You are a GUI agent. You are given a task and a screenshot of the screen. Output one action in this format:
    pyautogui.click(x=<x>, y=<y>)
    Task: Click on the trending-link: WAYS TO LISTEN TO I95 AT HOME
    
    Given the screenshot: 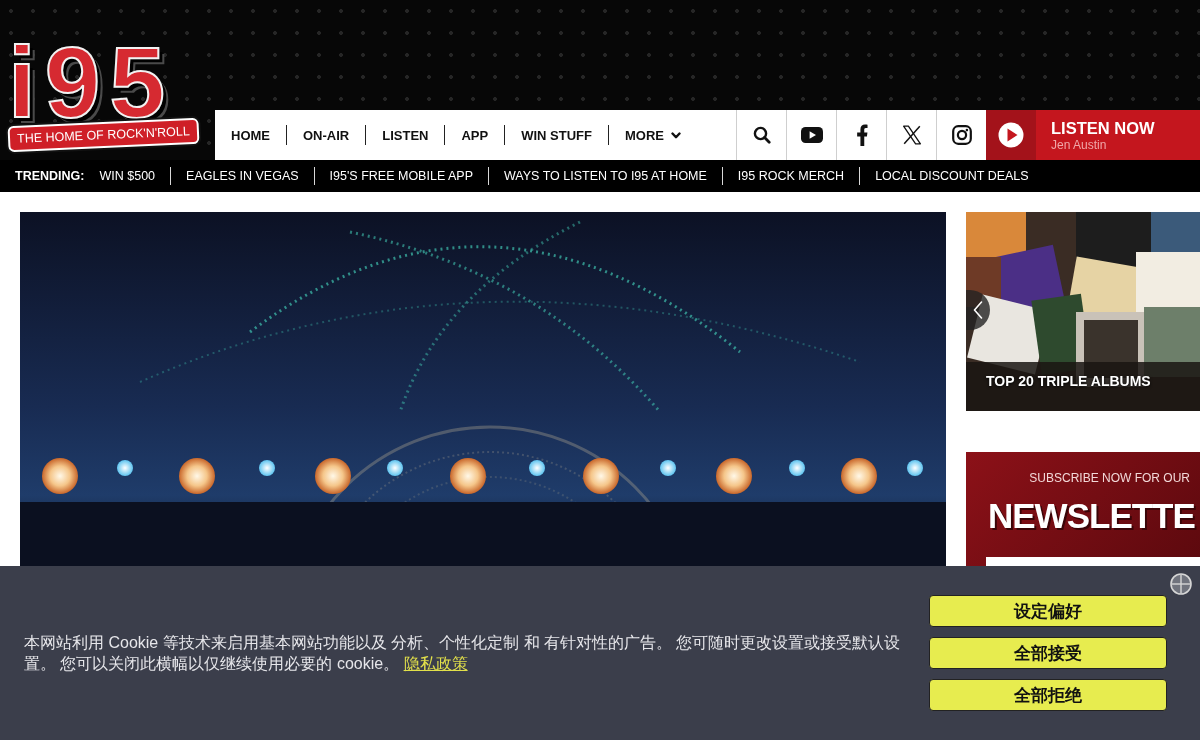 What is the action you would take?
    pyautogui.click(x=605, y=176)
    